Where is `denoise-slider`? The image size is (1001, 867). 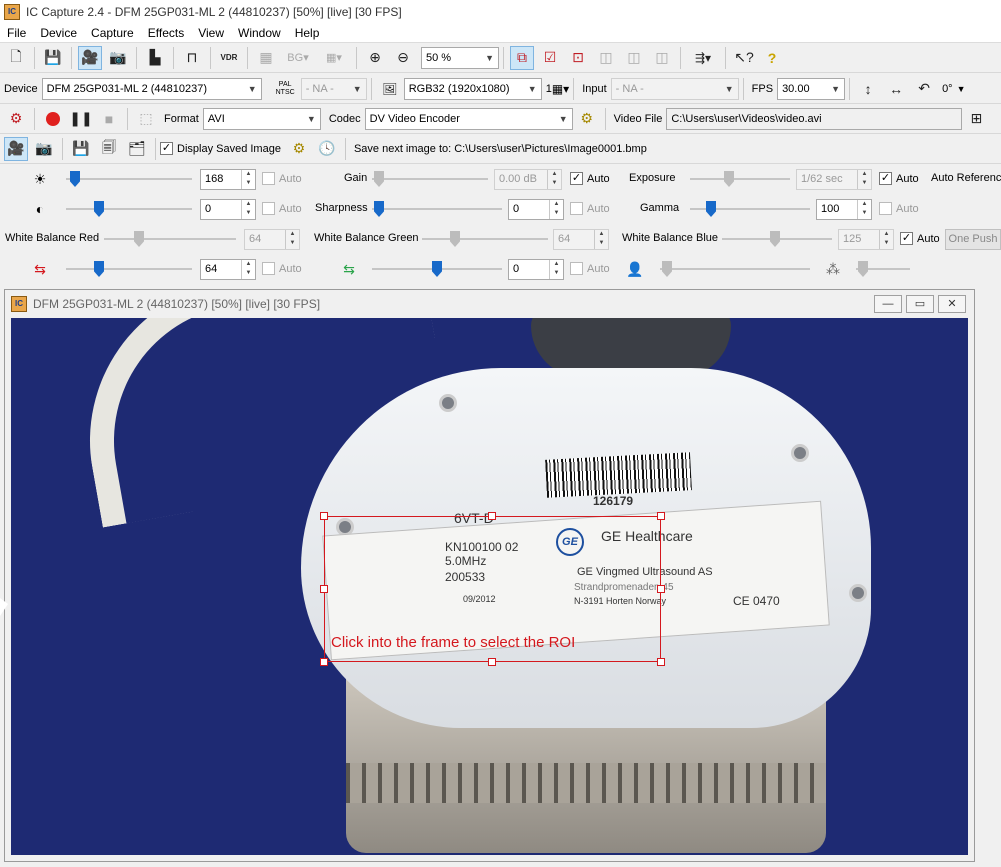
denoise-slider is located at coordinates (735, 269).